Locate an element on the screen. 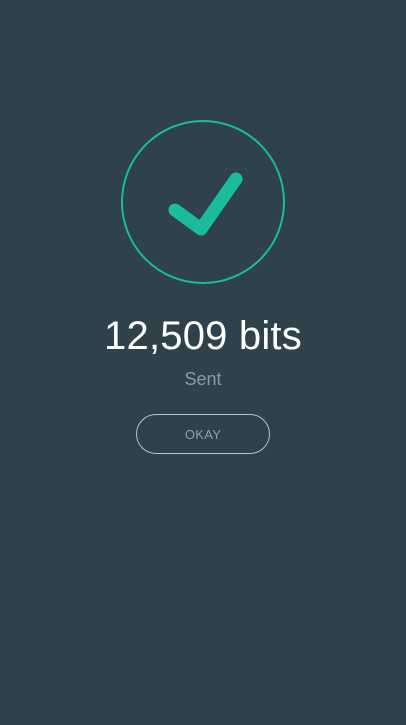  success-circle is located at coordinates (203, 202).